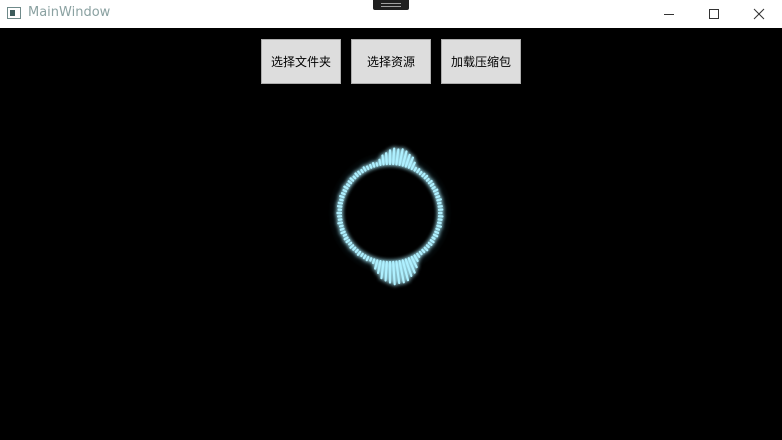 The width and height of the screenshot is (782, 440). What do you see at coordinates (390, 213) in the screenshot?
I see `visualizer-haze` at bounding box center [390, 213].